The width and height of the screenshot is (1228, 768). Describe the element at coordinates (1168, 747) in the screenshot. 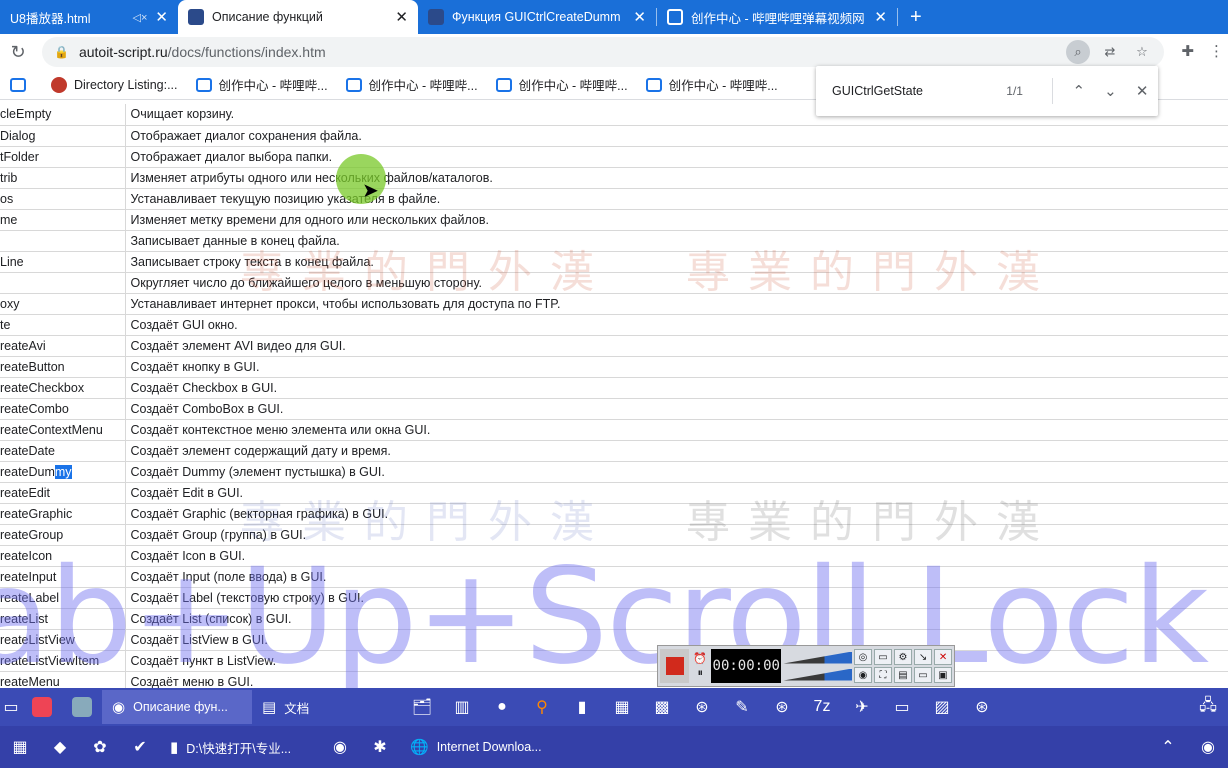

I see `chevron-up-icon: ⌃` at that location.